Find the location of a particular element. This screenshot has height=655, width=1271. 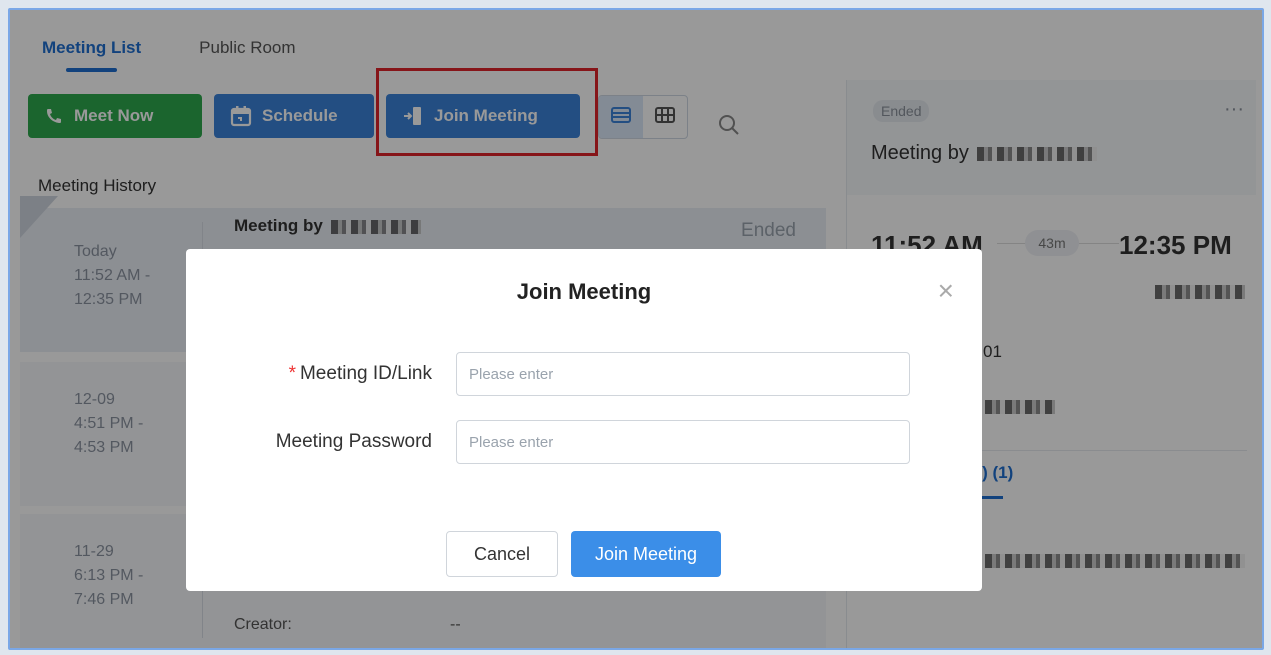

dialog-title: Join Meeting is located at coordinates (584, 291).